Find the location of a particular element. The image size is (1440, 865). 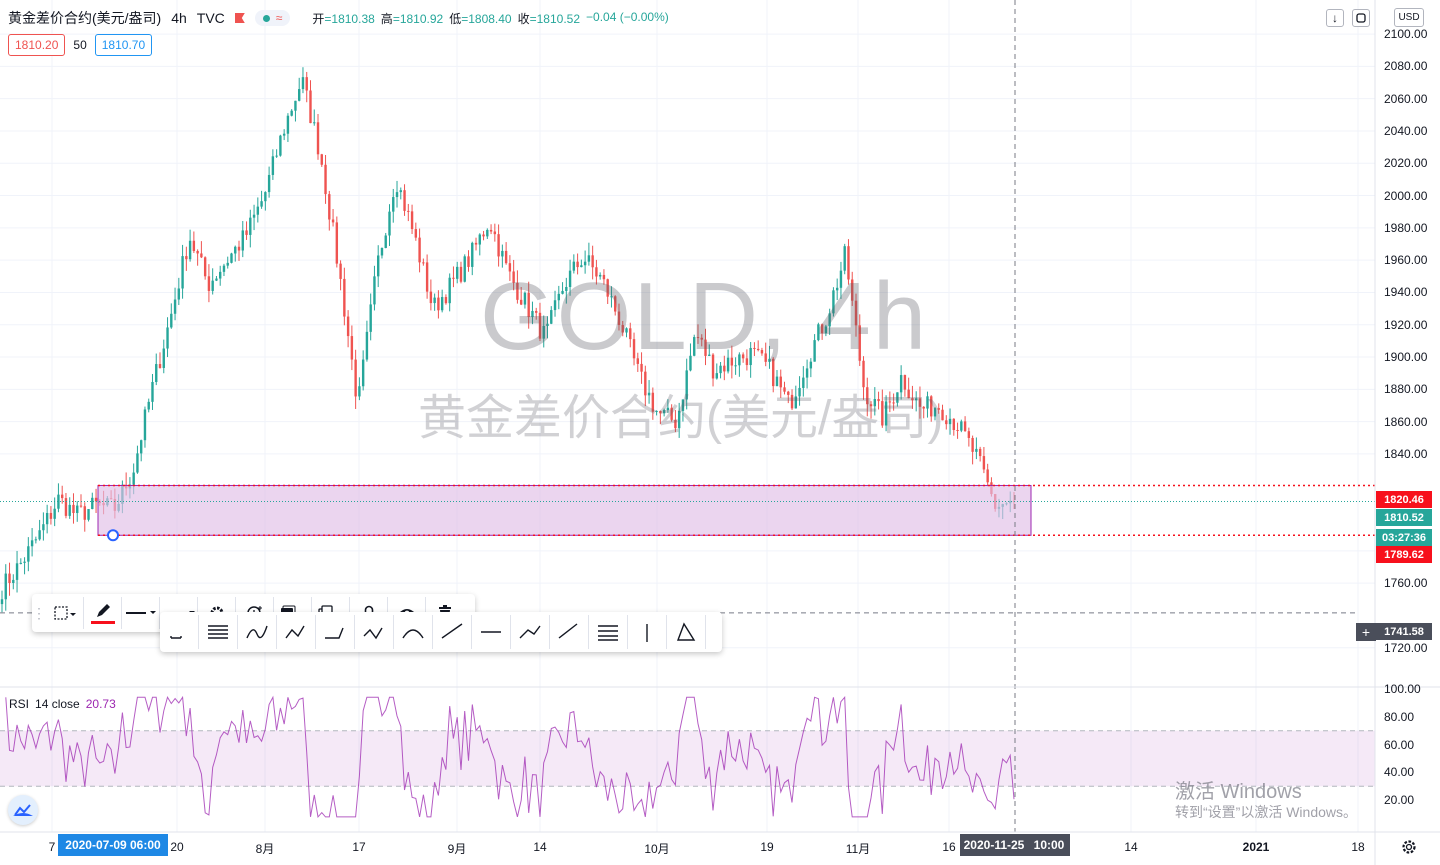

horizontal-line-tool-icon is located at coordinates (491, 632).